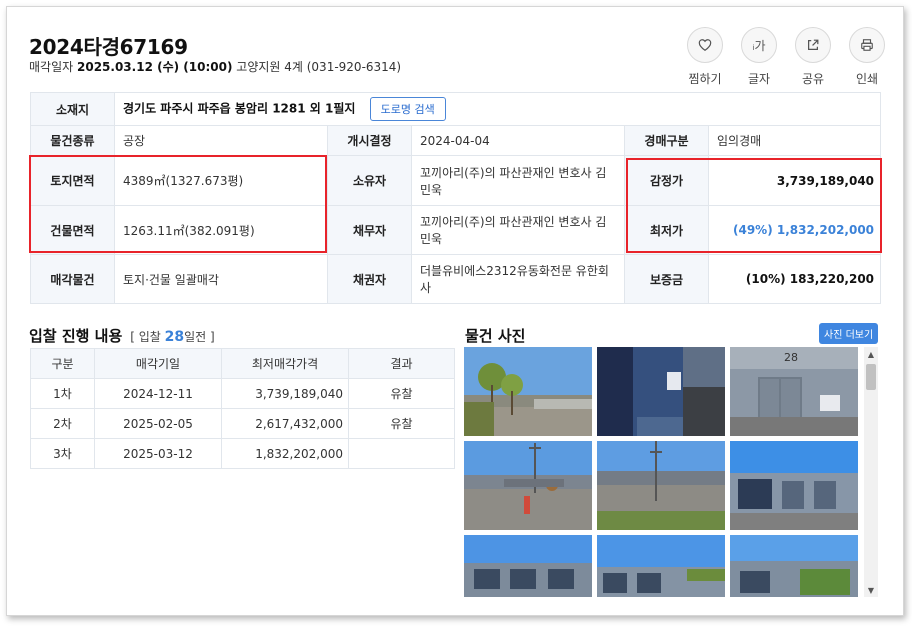  I want to click on table-header-row: 구분 매각기일 최저매각가격 결과, so click(242, 363).